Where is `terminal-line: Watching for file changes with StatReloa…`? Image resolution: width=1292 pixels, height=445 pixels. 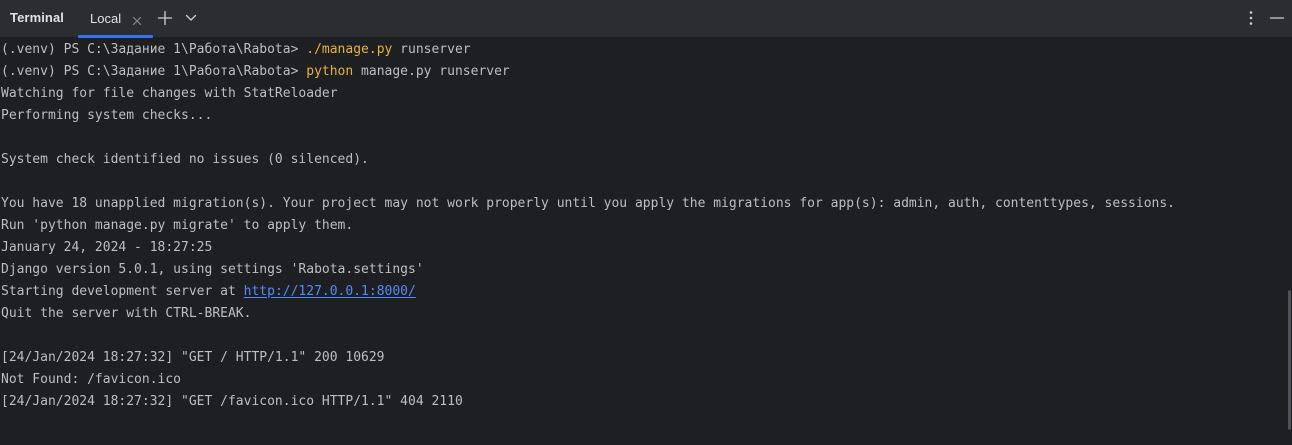 terminal-line: Watching for file changes with StatReloa… is located at coordinates (169, 94).